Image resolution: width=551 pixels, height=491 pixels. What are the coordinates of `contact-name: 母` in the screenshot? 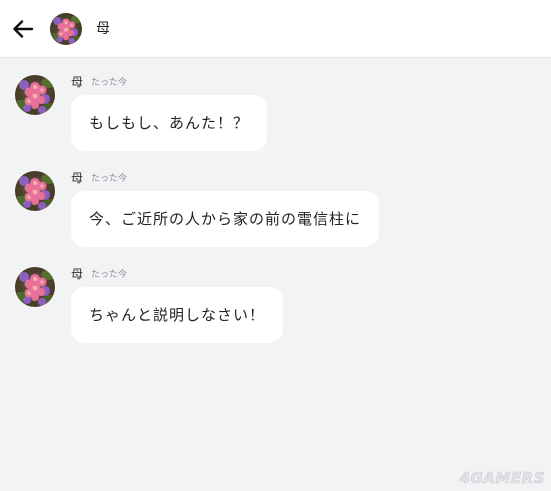 It's located at (103, 29).